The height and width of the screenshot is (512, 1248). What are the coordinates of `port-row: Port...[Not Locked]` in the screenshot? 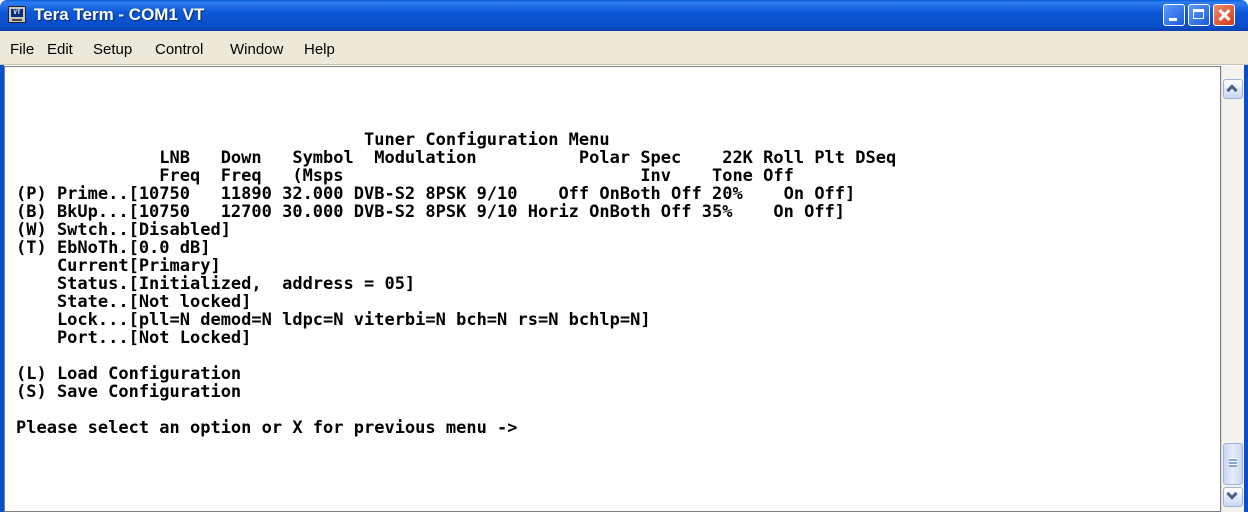 It's located at (134, 338).